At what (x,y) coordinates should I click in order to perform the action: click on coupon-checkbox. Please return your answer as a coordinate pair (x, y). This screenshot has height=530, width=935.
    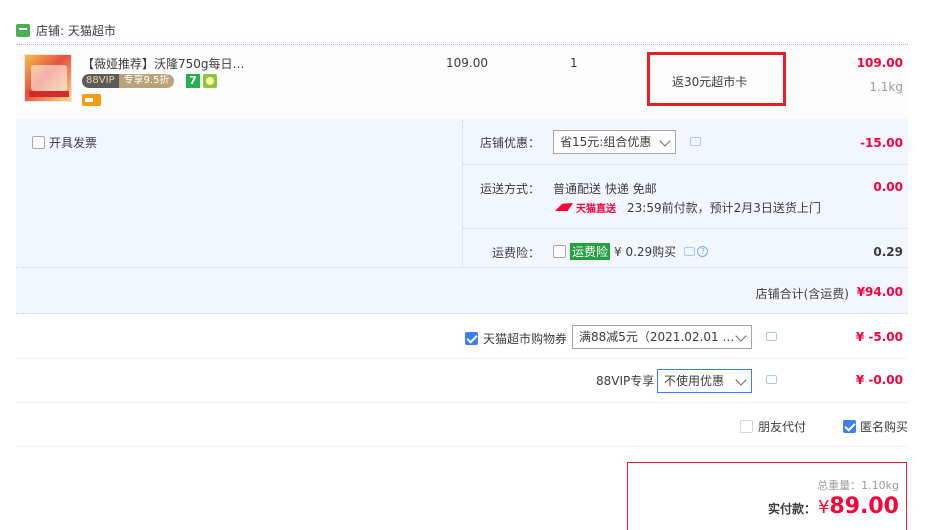
    Looking at the image, I should click on (471, 338).